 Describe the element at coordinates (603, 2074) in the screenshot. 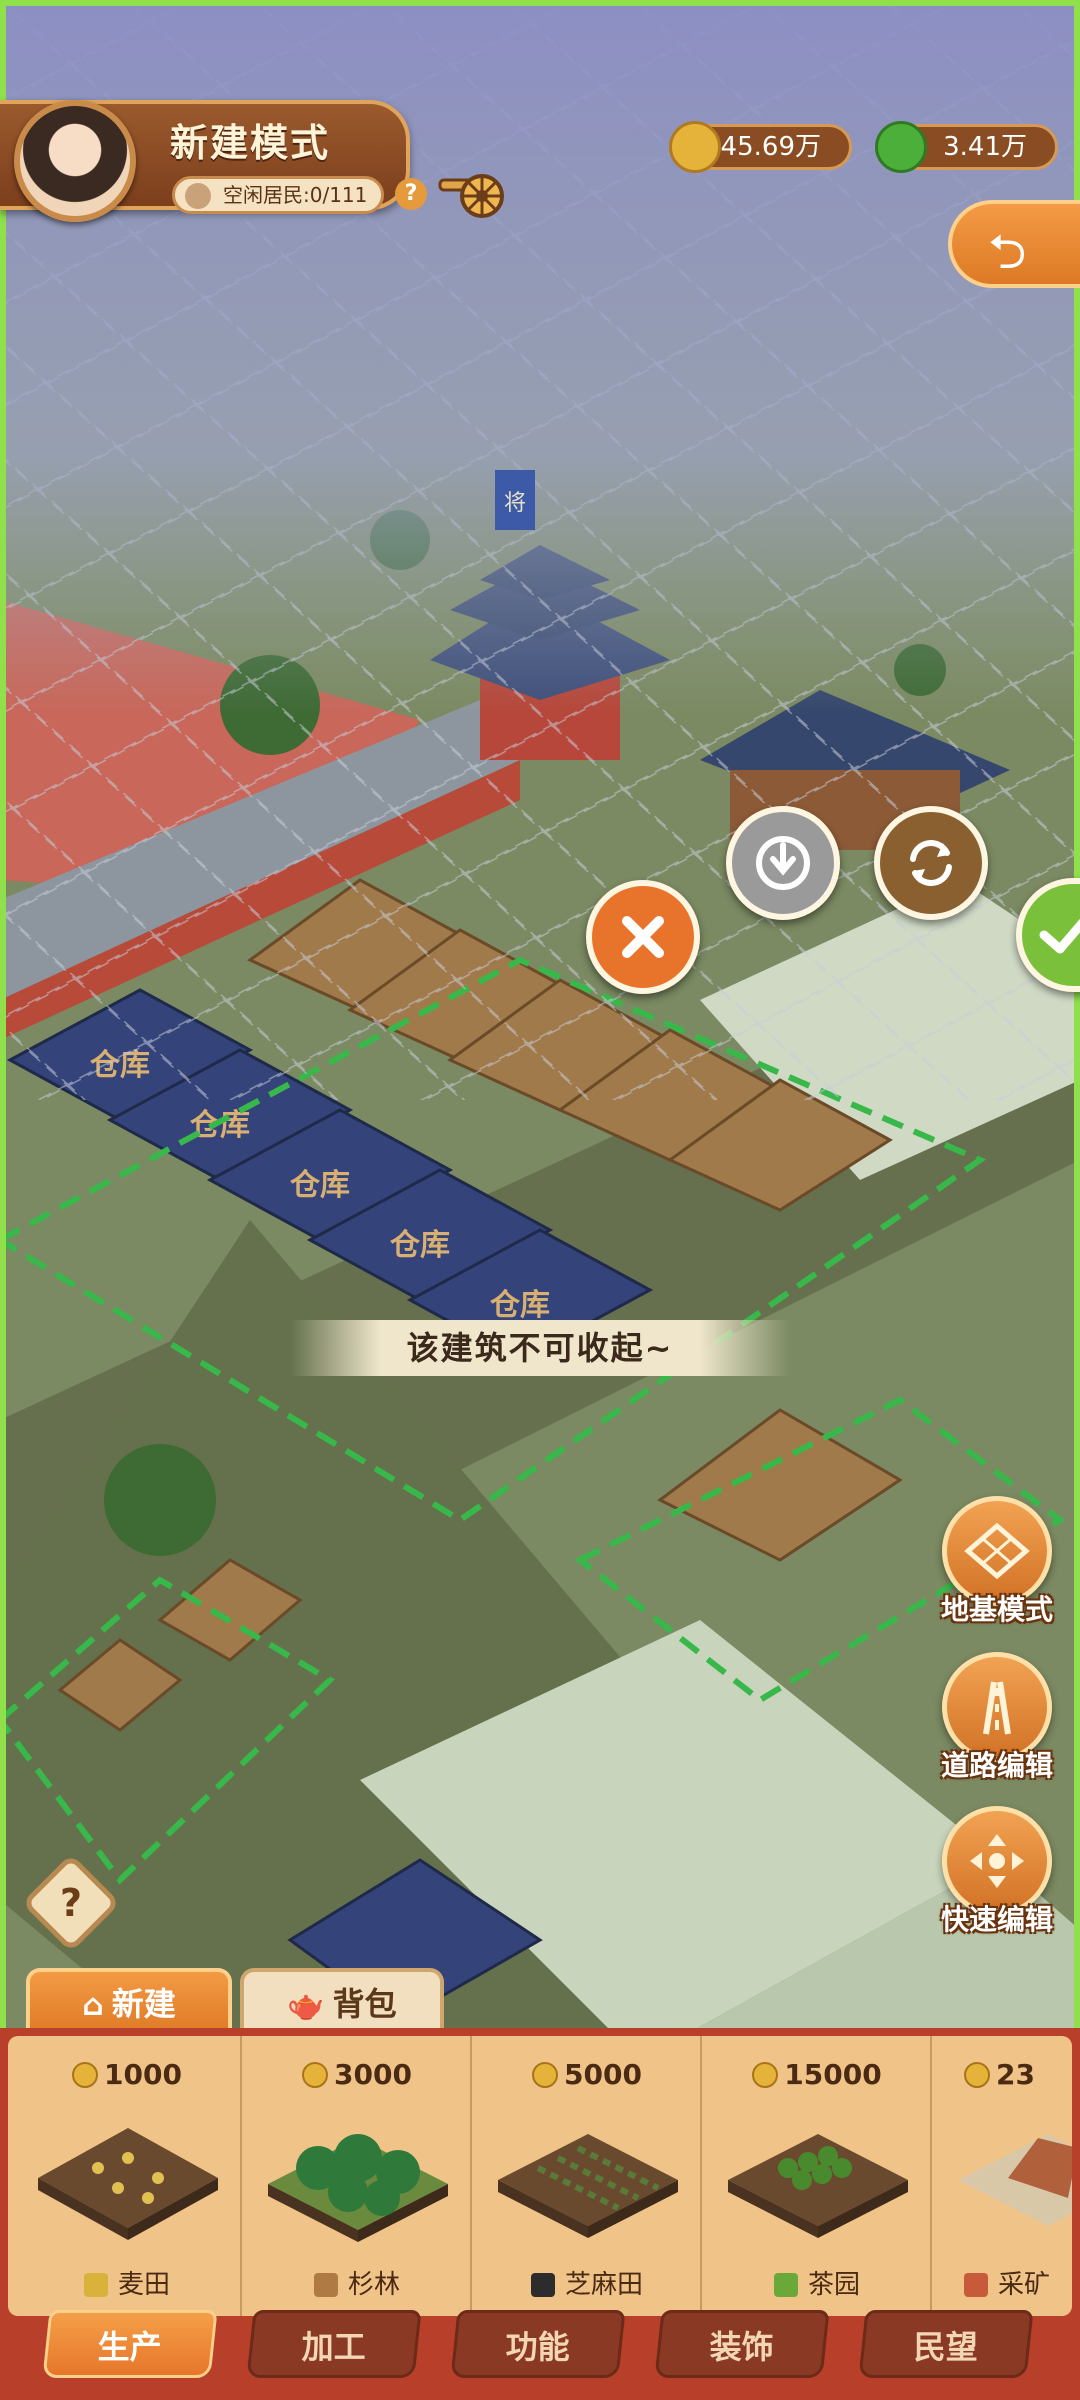

I see `item-price: 5000` at that location.